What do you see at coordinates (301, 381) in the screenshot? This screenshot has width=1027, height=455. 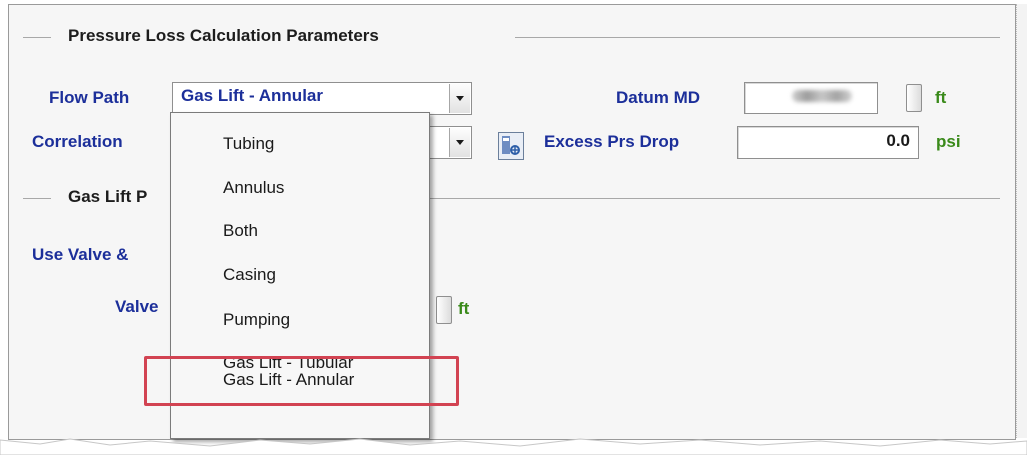 I see `selection-highlight` at bounding box center [301, 381].